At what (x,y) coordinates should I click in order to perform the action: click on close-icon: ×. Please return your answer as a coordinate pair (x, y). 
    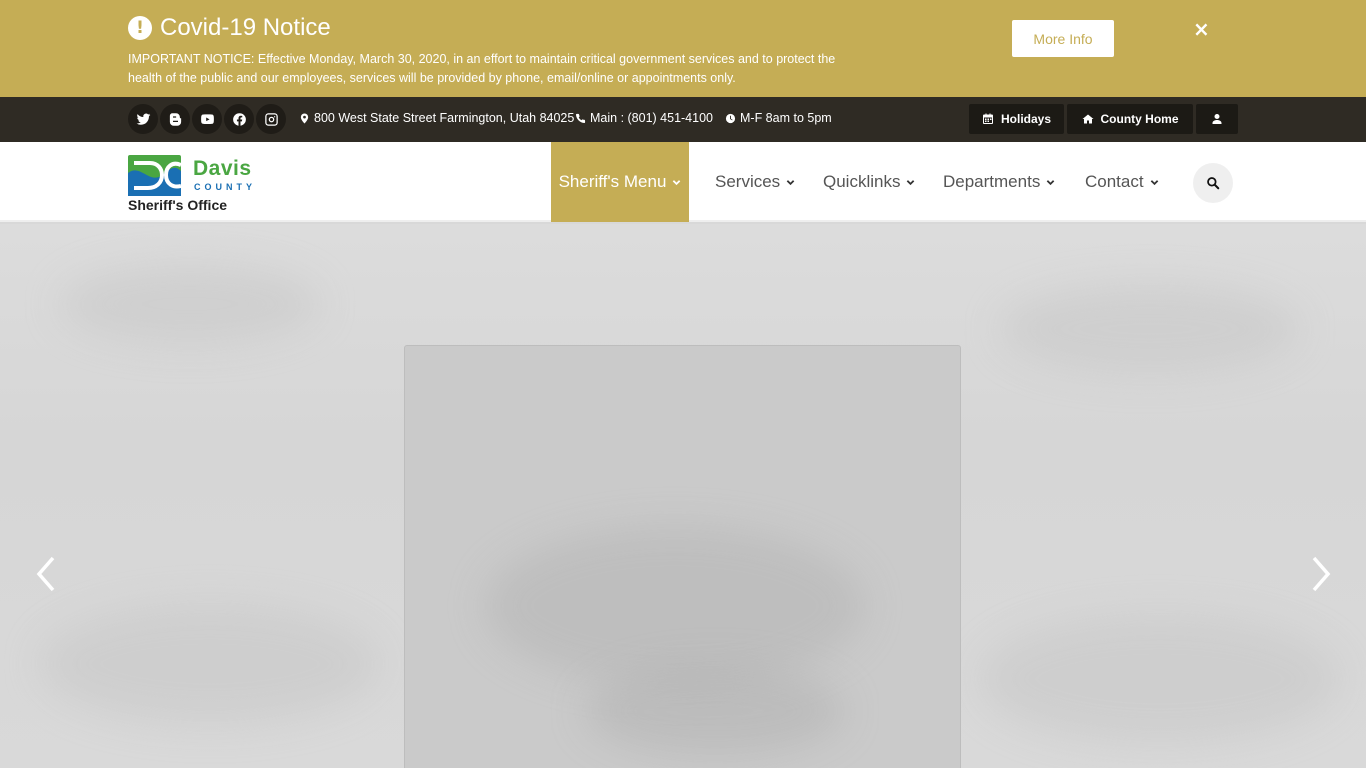
    Looking at the image, I should click on (1201, 29).